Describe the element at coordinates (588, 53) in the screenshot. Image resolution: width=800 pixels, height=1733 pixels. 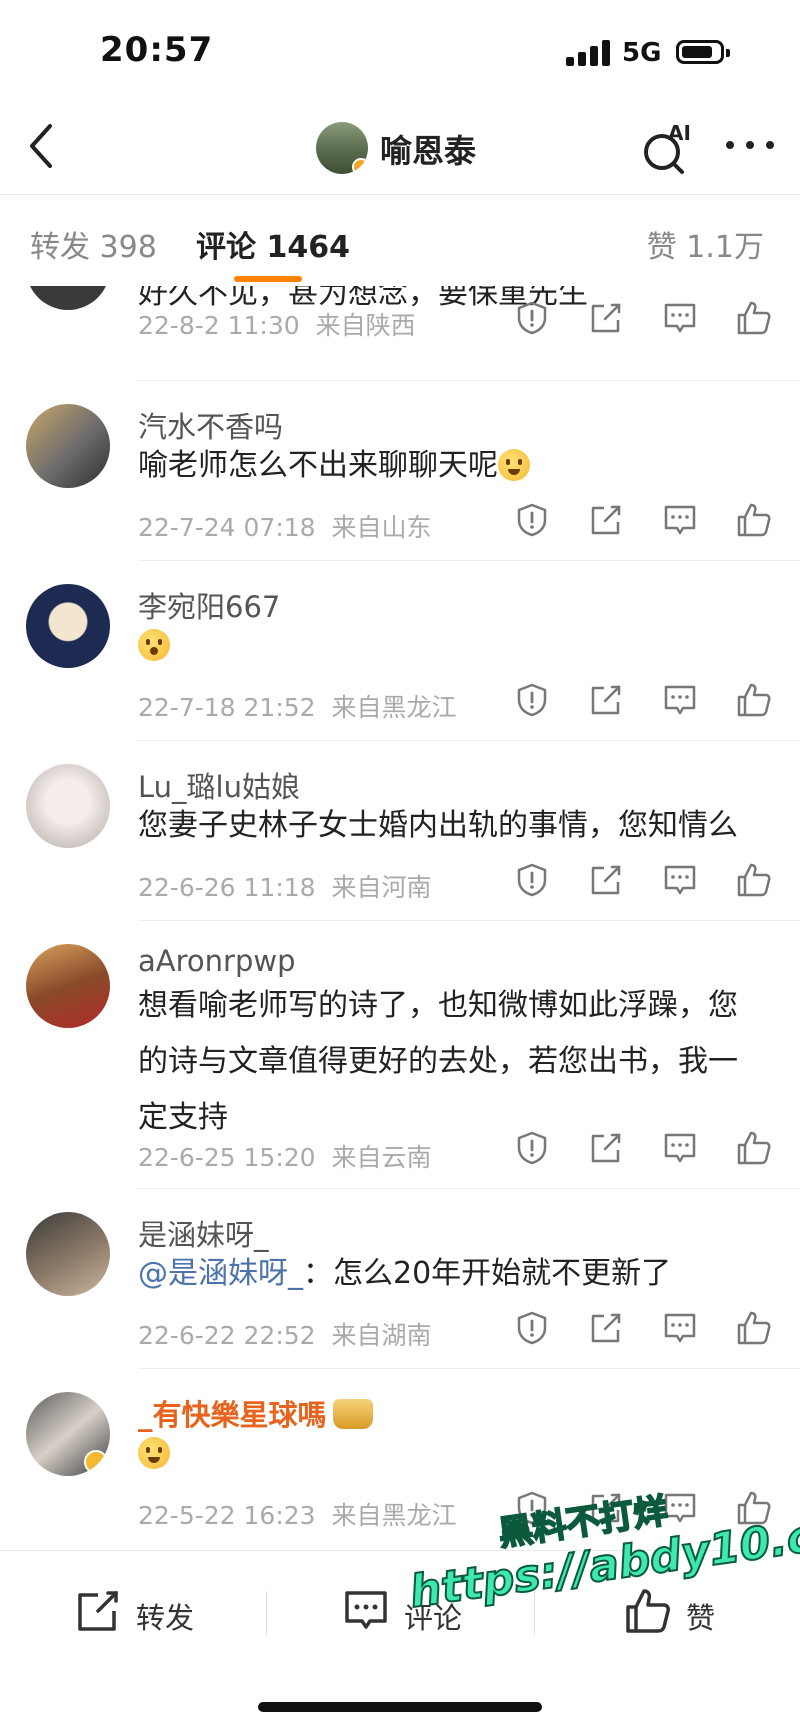
I see `signal-icon` at that location.